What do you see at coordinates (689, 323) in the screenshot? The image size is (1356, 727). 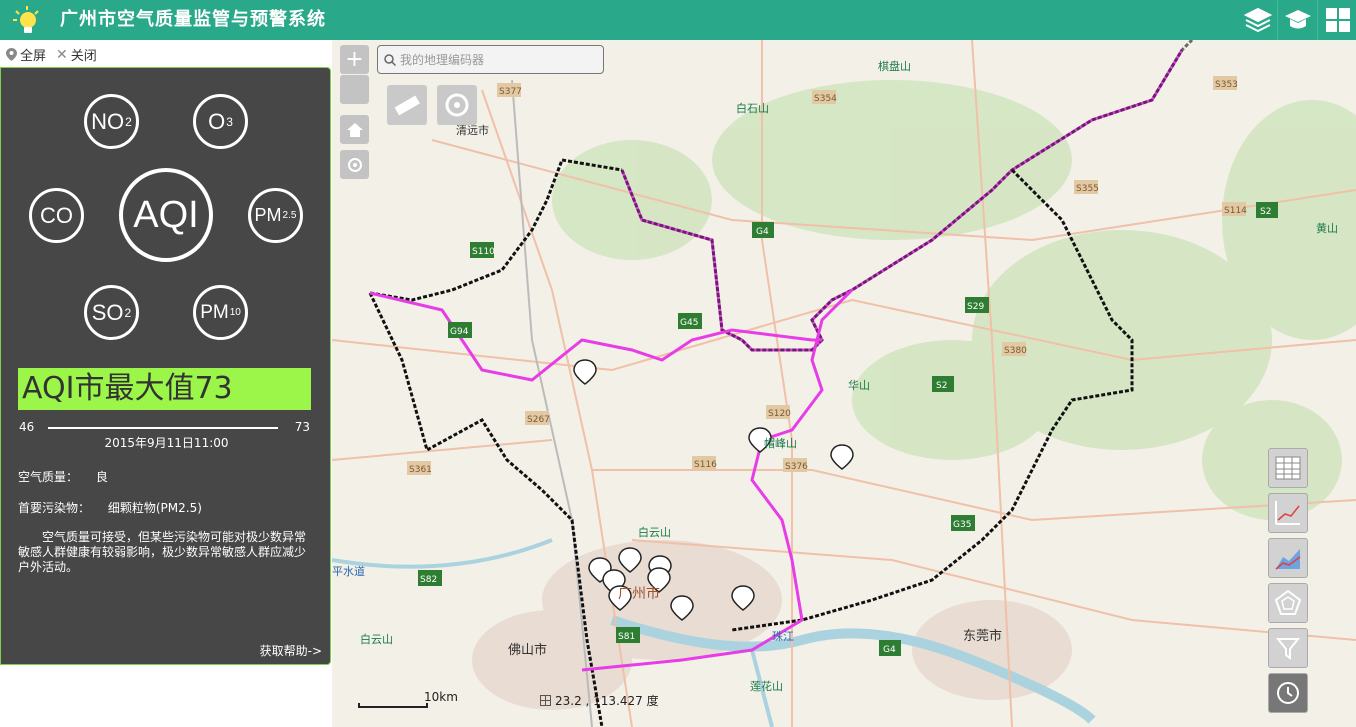 I see `road-label: G45` at bounding box center [689, 323].